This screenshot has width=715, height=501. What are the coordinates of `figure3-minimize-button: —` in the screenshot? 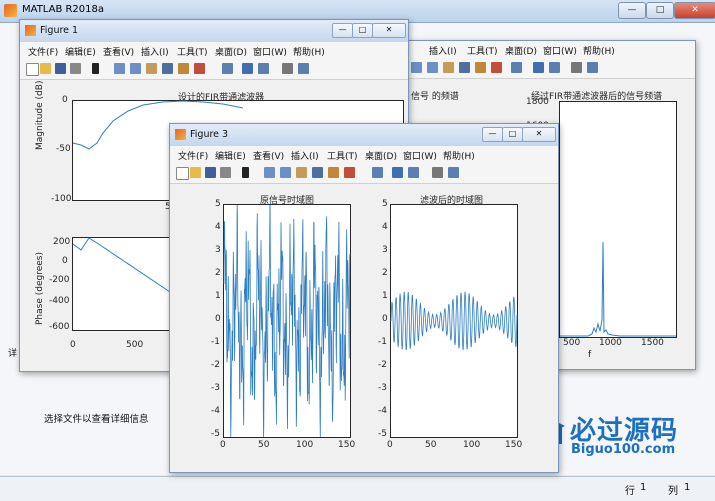 It's located at (492, 134).